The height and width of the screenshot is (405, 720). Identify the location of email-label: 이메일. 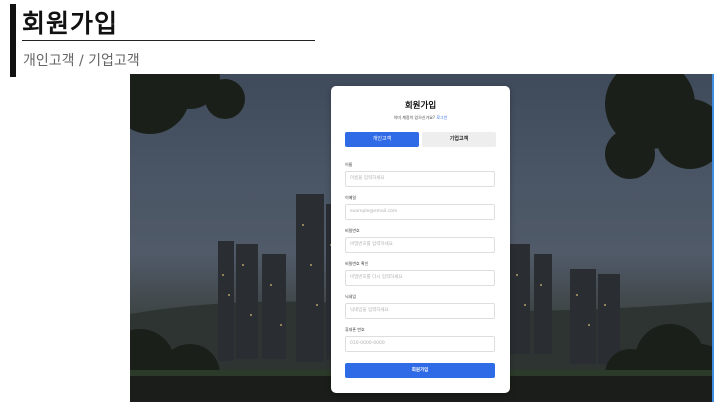
(351, 197).